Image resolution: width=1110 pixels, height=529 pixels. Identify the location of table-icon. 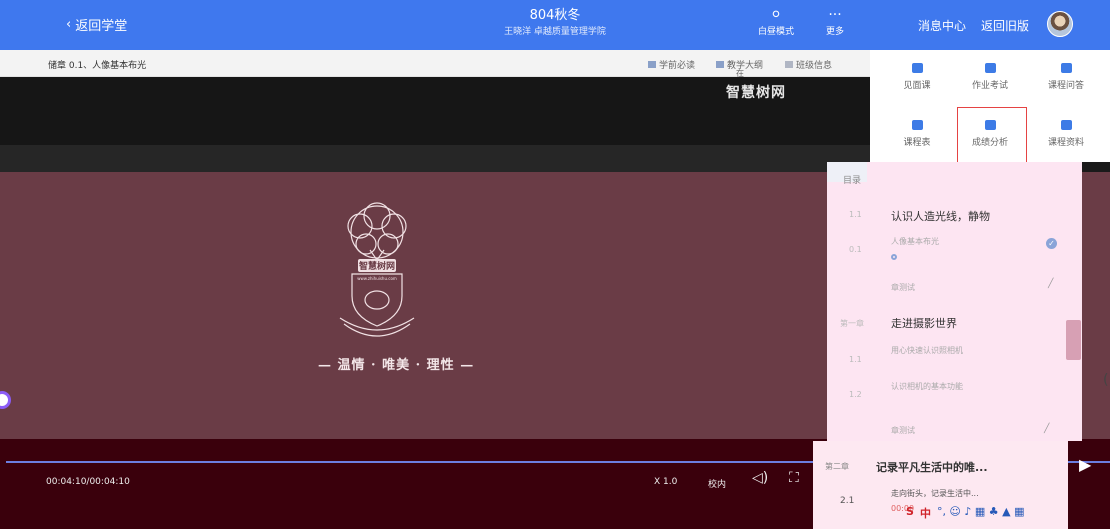
(917, 125).